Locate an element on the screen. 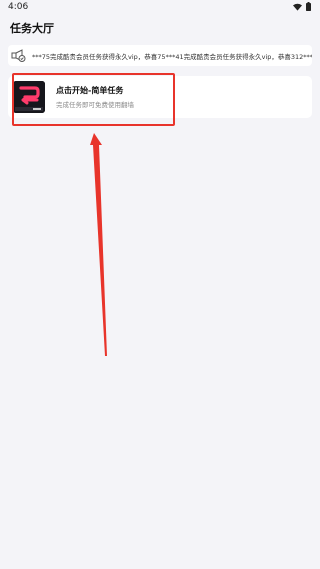 Image resolution: width=320 pixels, height=569 pixels. annotation-arrow-icon is located at coordinates (98, 244).